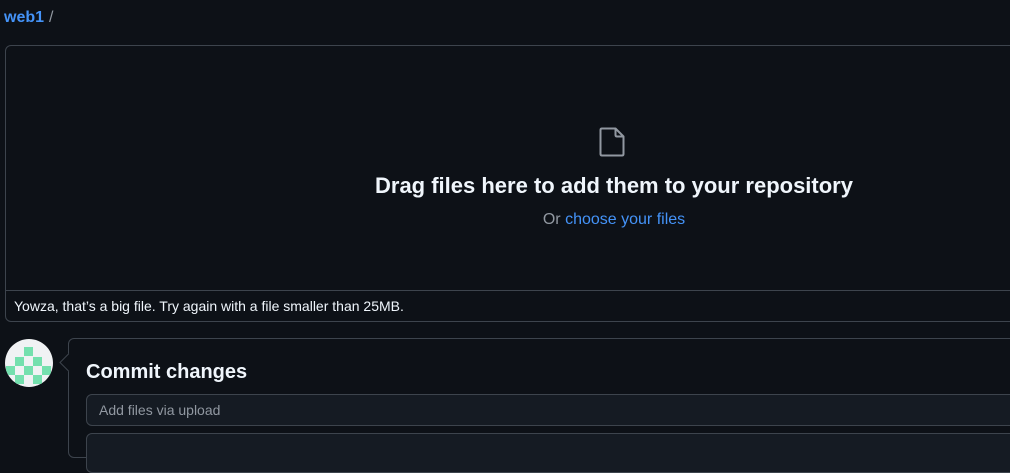 The height and width of the screenshot is (473, 1010). Describe the element at coordinates (548, 453) in the screenshot. I see `commit-description-field` at that location.